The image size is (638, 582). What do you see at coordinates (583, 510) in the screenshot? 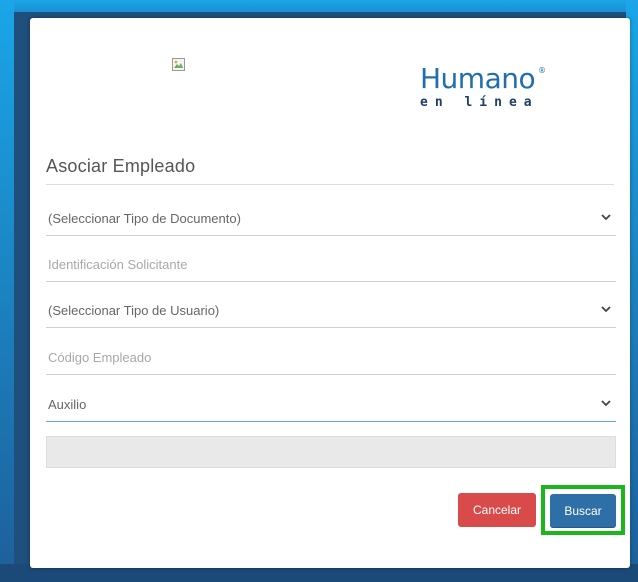
I see `search-button-highlight` at bounding box center [583, 510].